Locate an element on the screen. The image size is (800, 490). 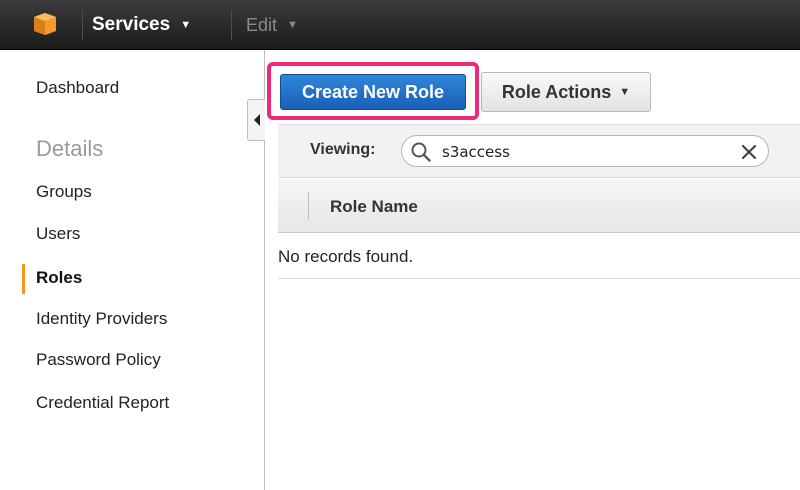
edit-menu: Edit ▼ is located at coordinates (272, 25).